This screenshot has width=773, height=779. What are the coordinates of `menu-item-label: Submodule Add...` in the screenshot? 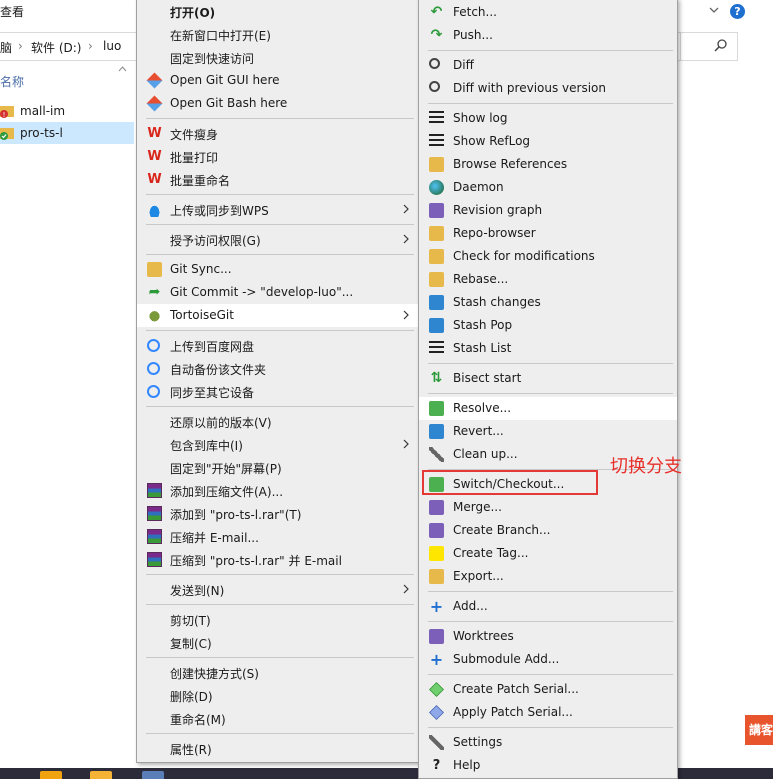 It's located at (506, 659).